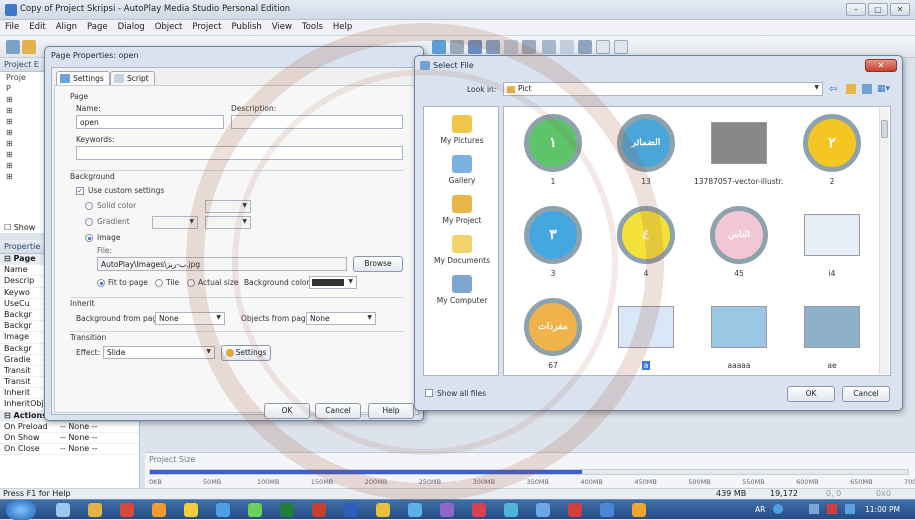 The height and width of the screenshot is (520, 915). I want to click on label-icon, so click(457, 47).